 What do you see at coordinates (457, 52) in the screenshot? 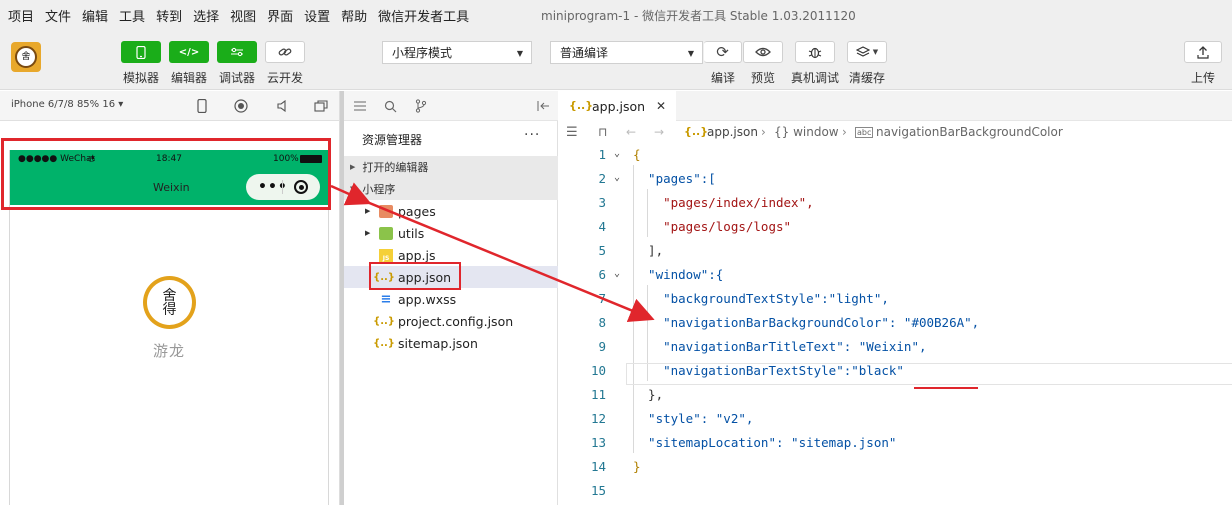
I see `mode-select: 小程序模式 ▼` at bounding box center [457, 52].